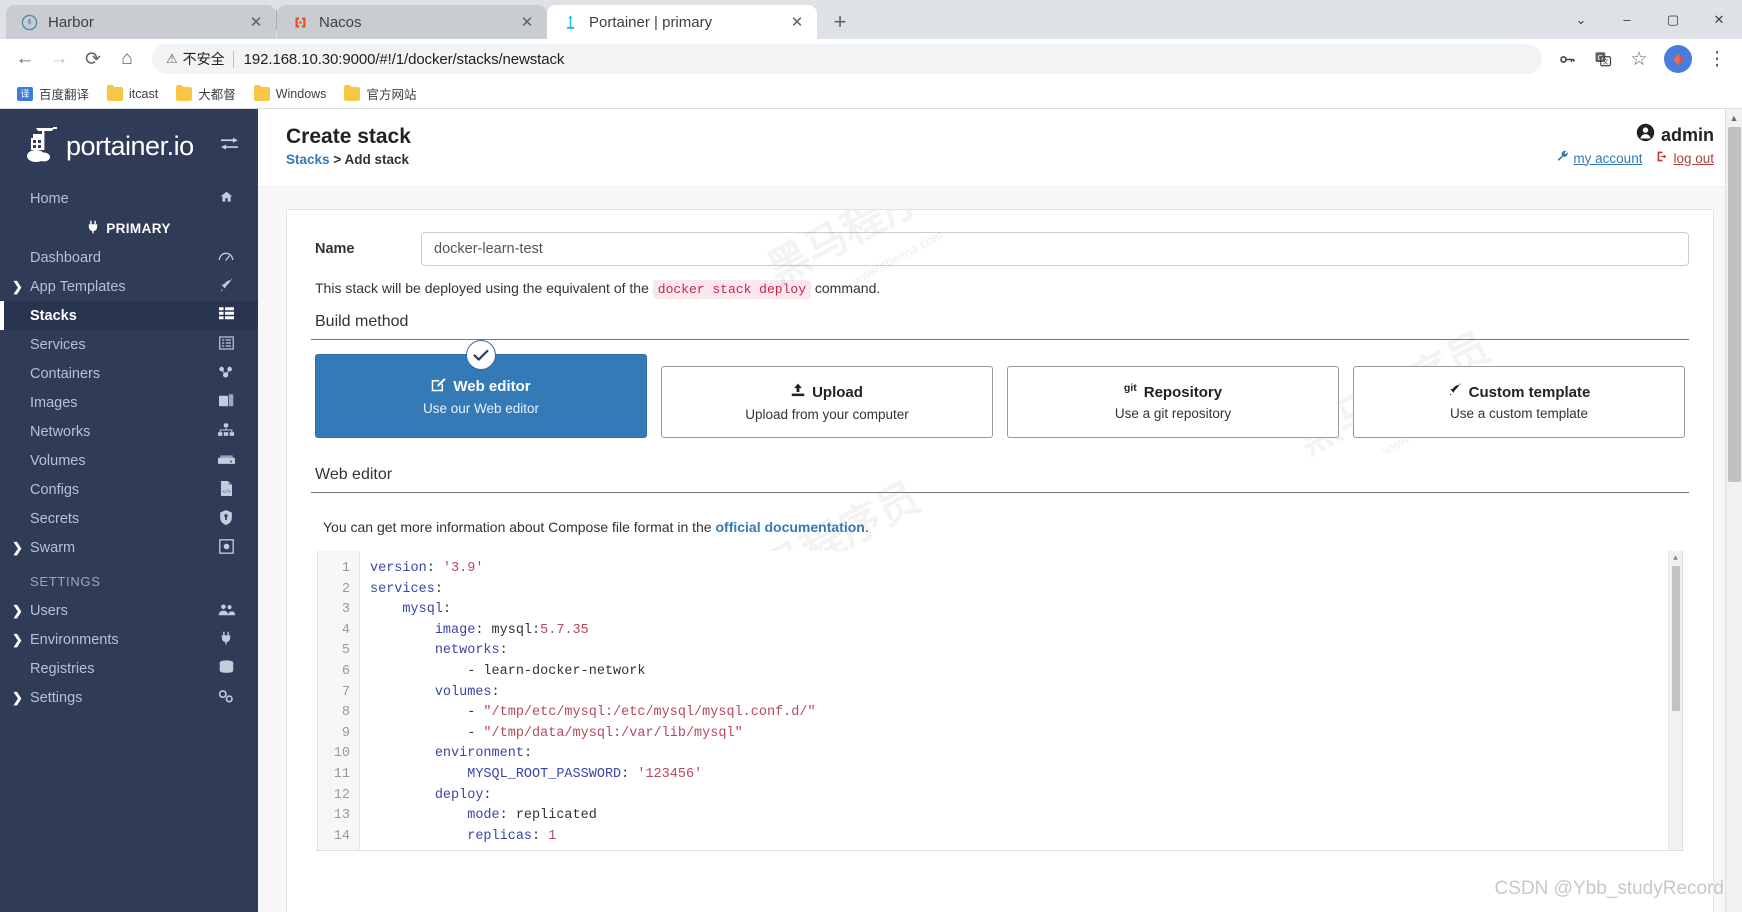  I want to click on page-scrollbar: ▲, so click(1733, 510).